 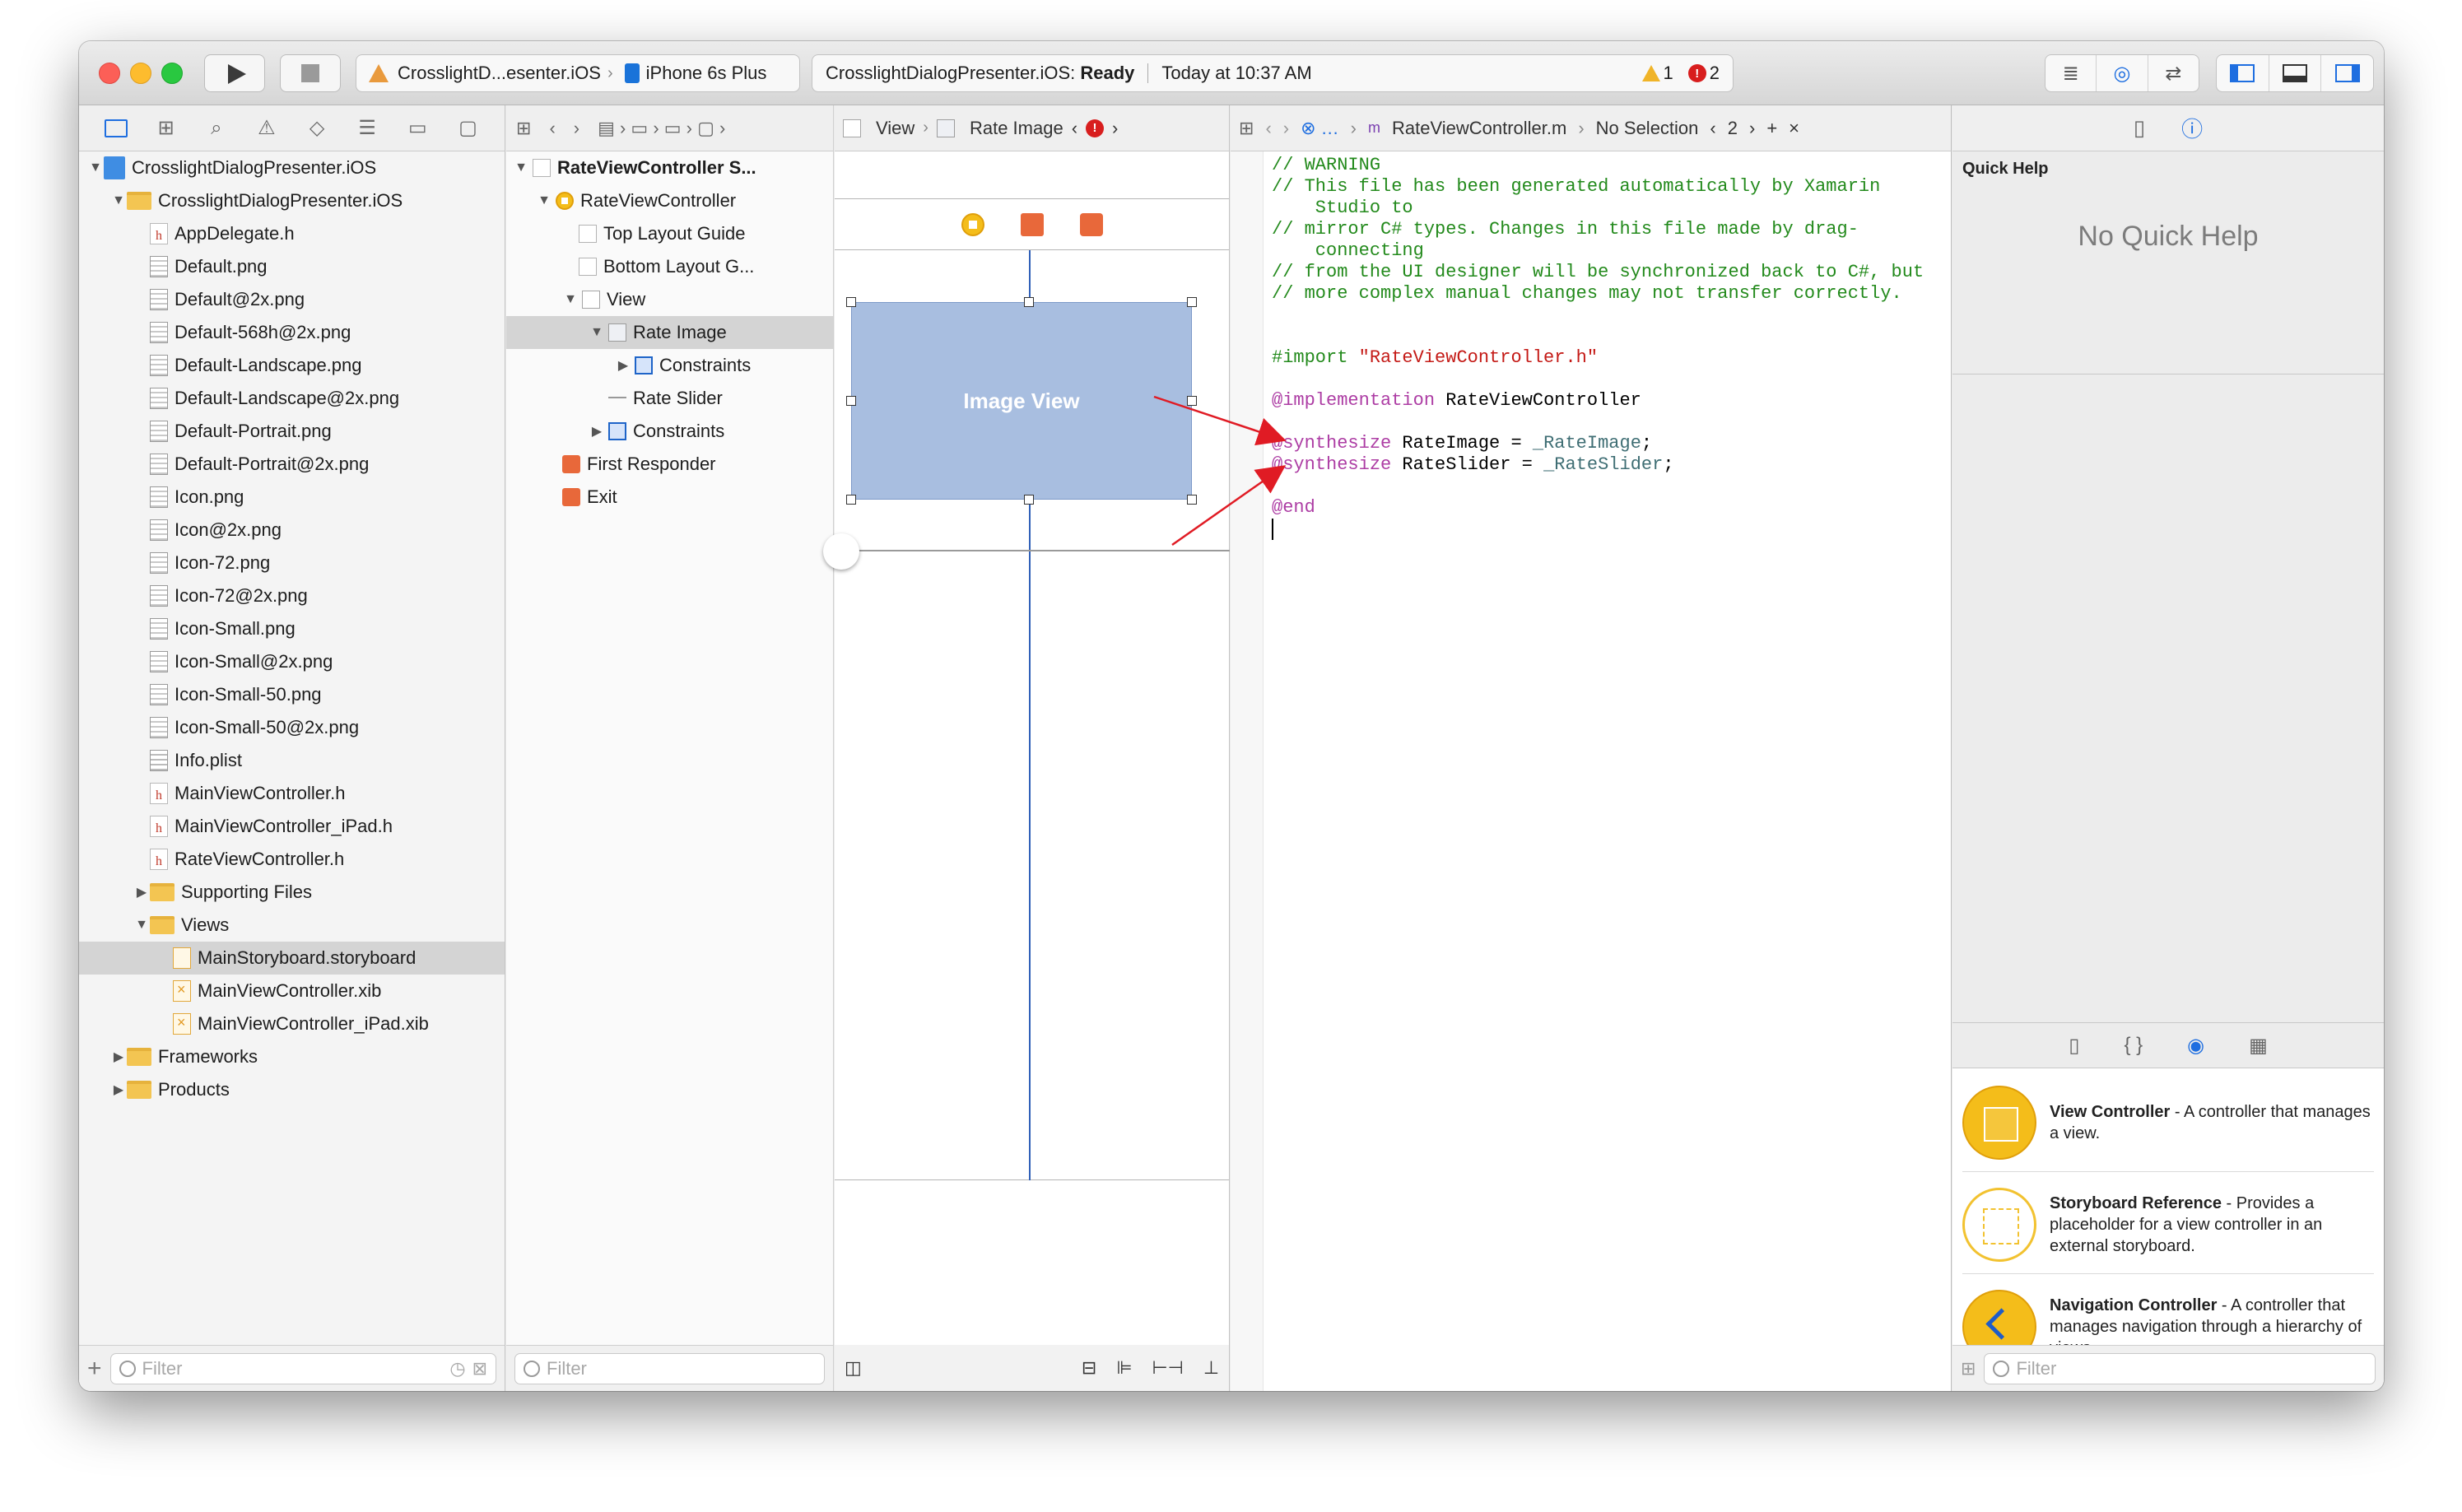 What do you see at coordinates (292, 958) in the screenshot?
I see `file-row: MainStoryboard.storyboard` at bounding box center [292, 958].